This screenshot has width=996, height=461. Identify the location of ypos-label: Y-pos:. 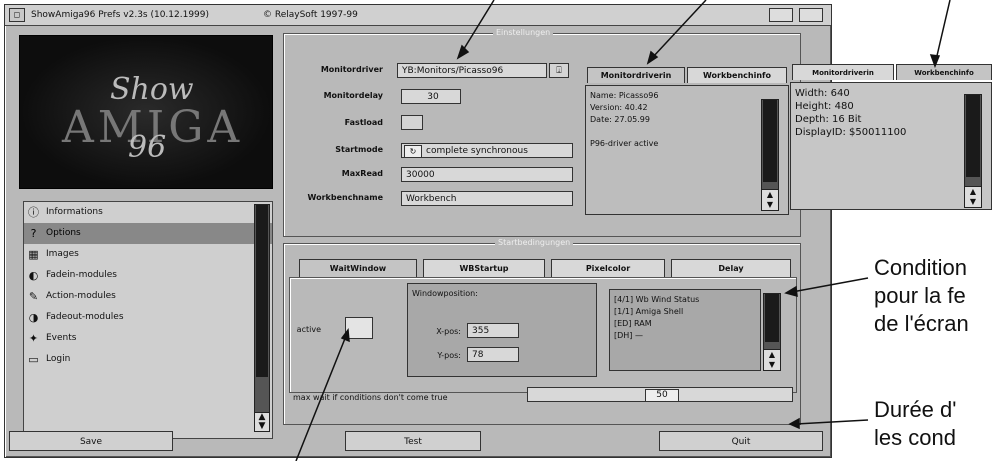
(449, 355).